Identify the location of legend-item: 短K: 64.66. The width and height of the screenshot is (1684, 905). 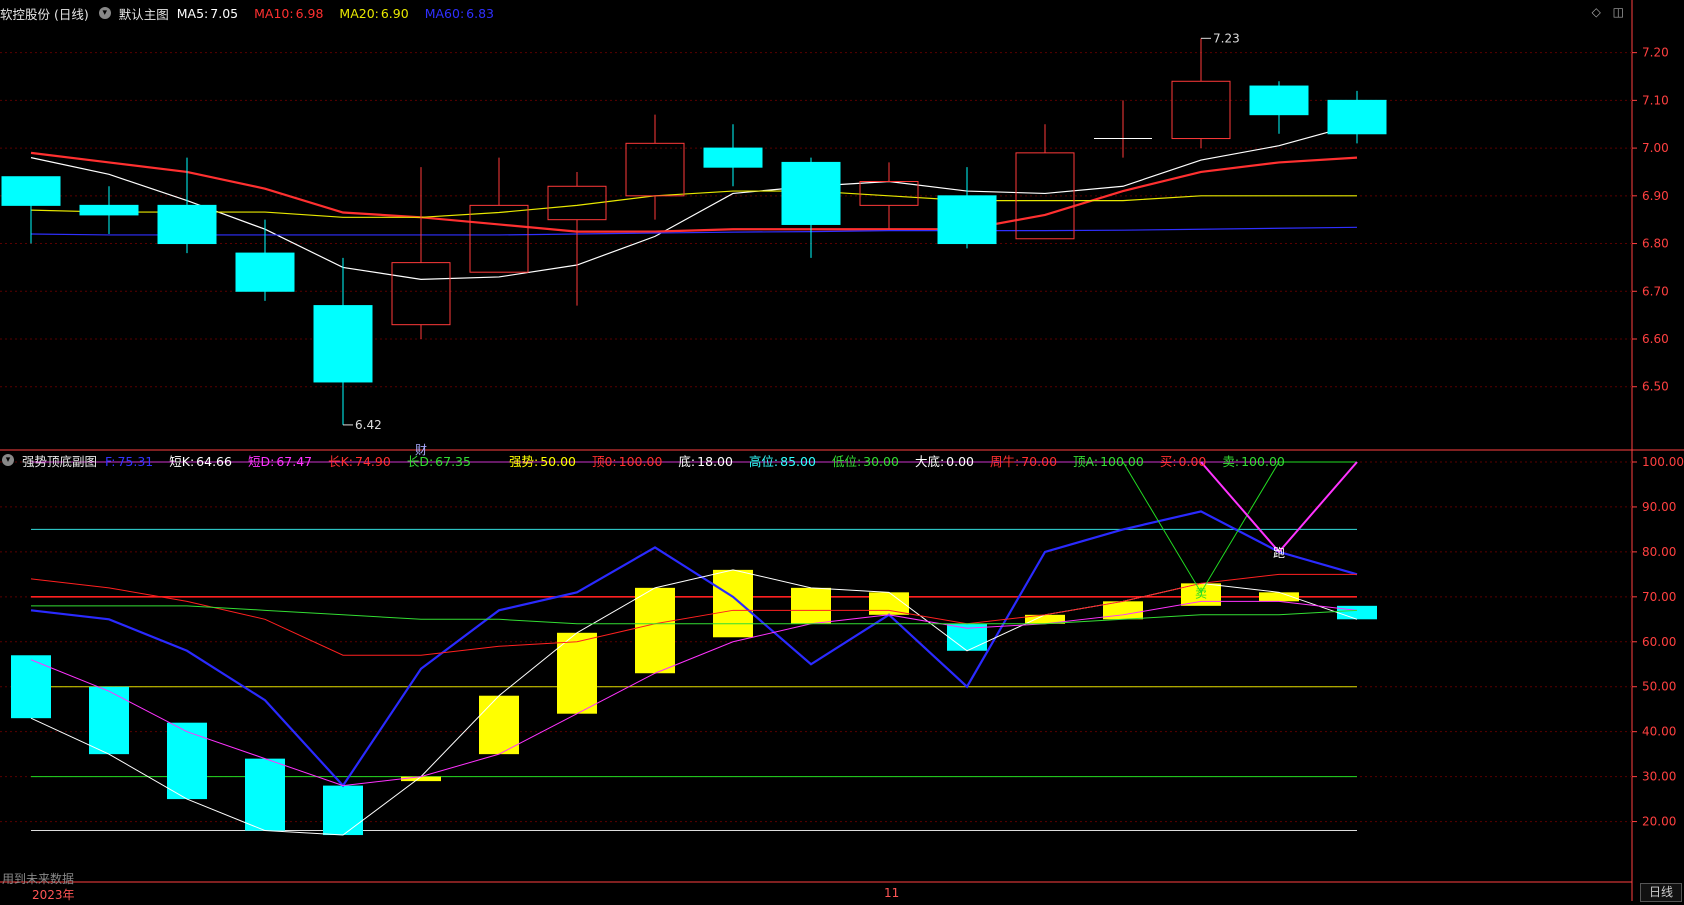
(204, 461).